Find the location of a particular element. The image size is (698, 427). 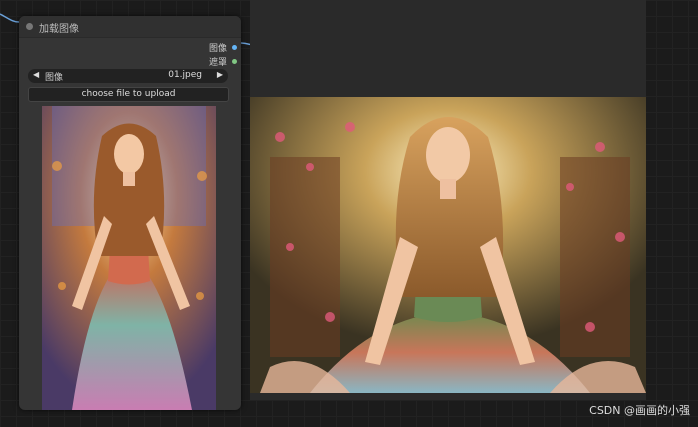

combo-value: 01.jpeg is located at coordinates (185, 75).